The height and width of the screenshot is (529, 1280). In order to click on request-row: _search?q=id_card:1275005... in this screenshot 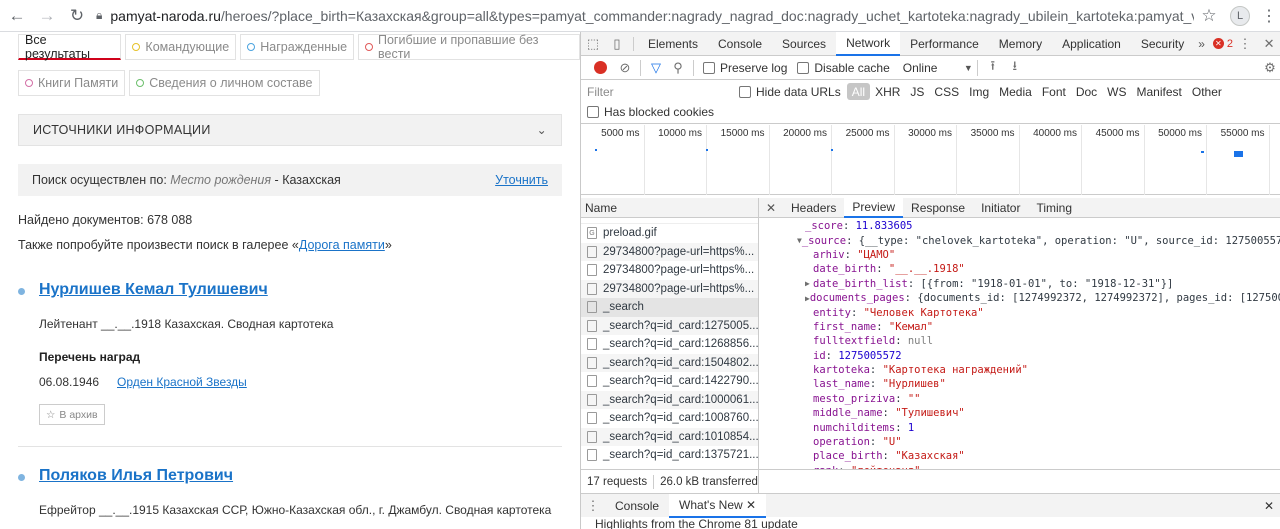, I will do `click(669, 325)`.